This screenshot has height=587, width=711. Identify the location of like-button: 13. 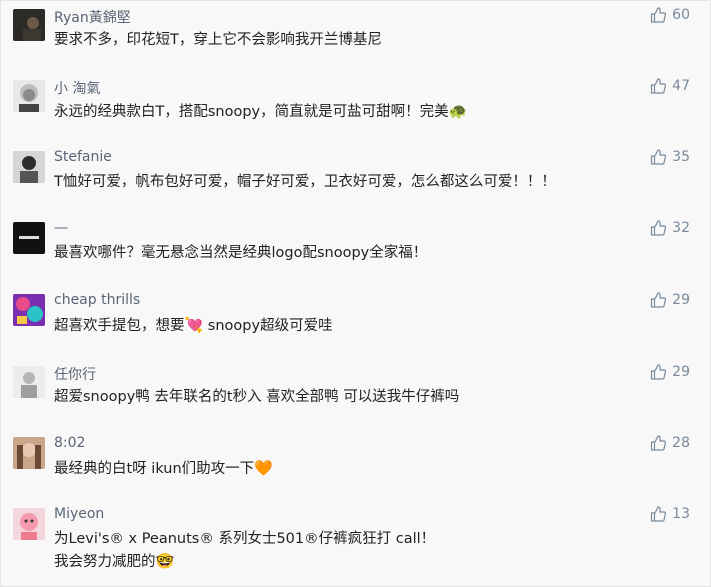
(670, 514).